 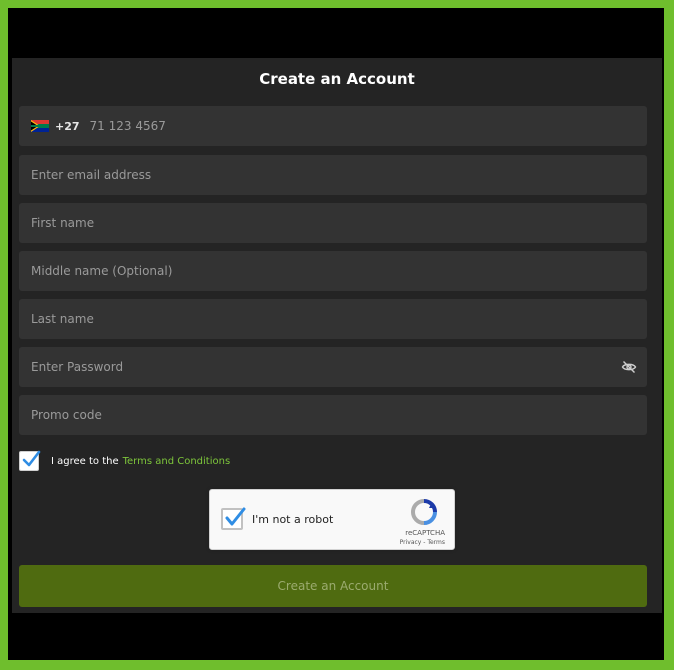 I want to click on email-input: Enter email address, so click(x=333, y=175).